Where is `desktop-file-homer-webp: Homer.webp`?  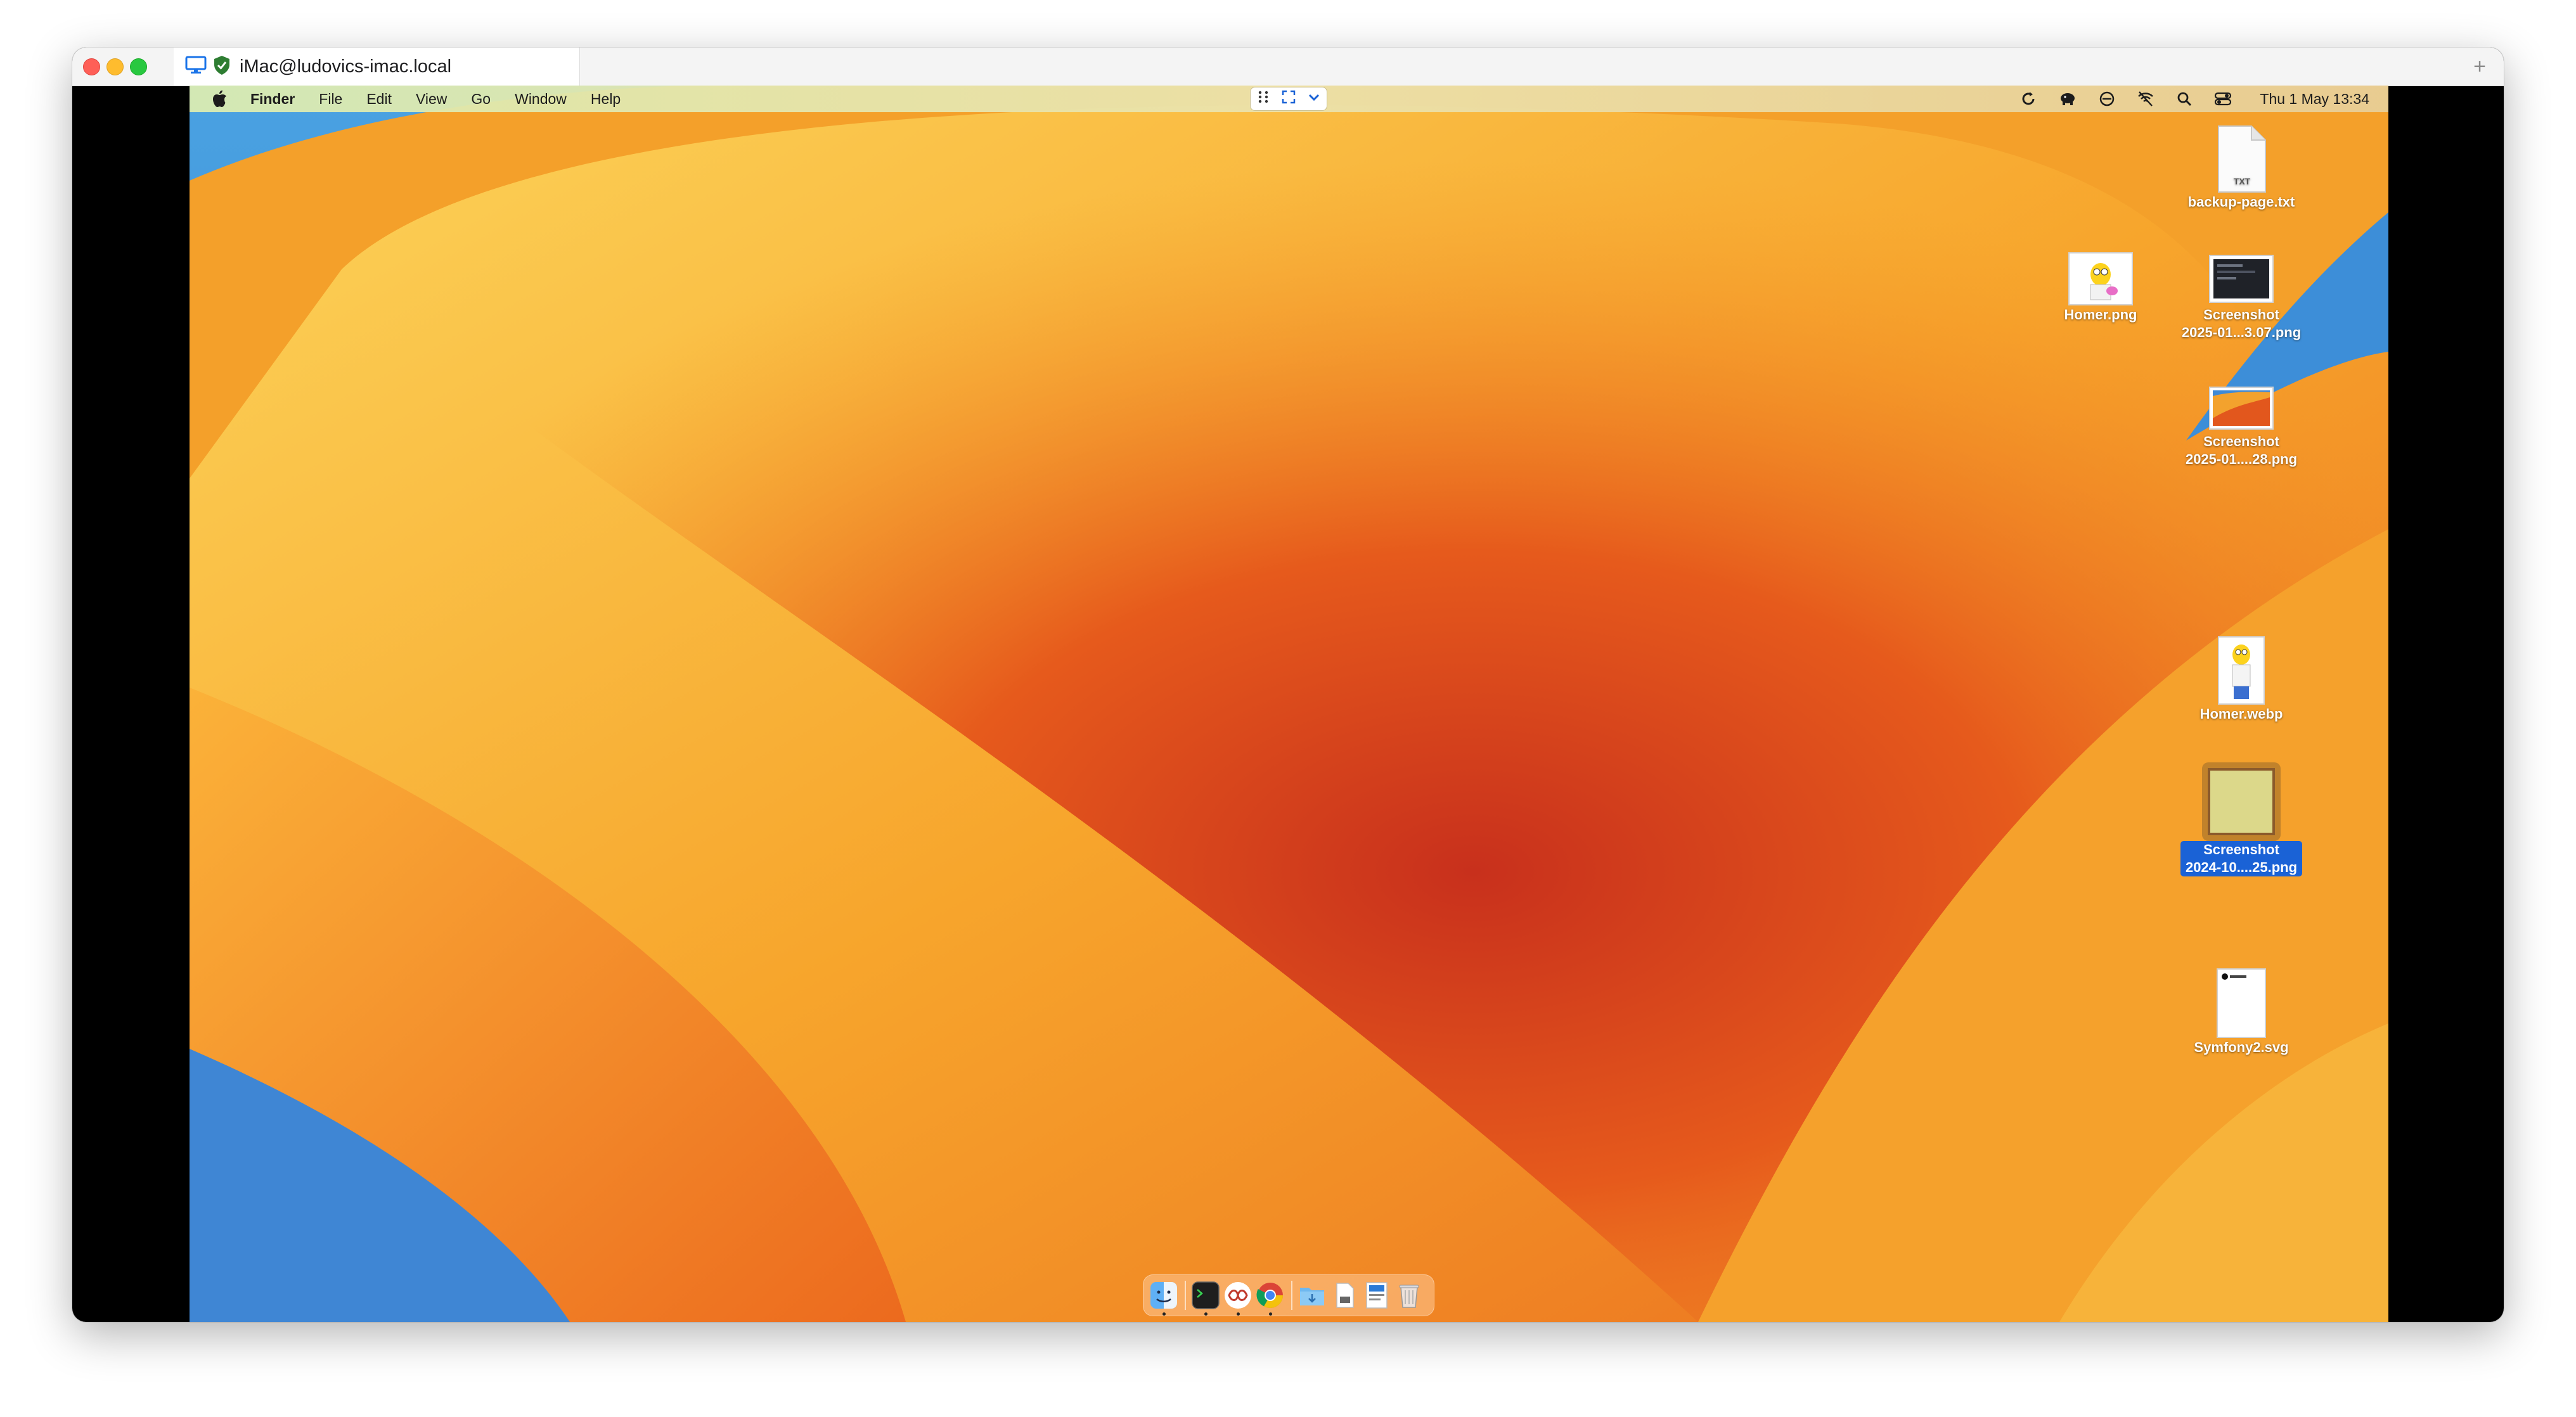
desktop-file-homer-webp: Homer.webp is located at coordinates (2241, 680).